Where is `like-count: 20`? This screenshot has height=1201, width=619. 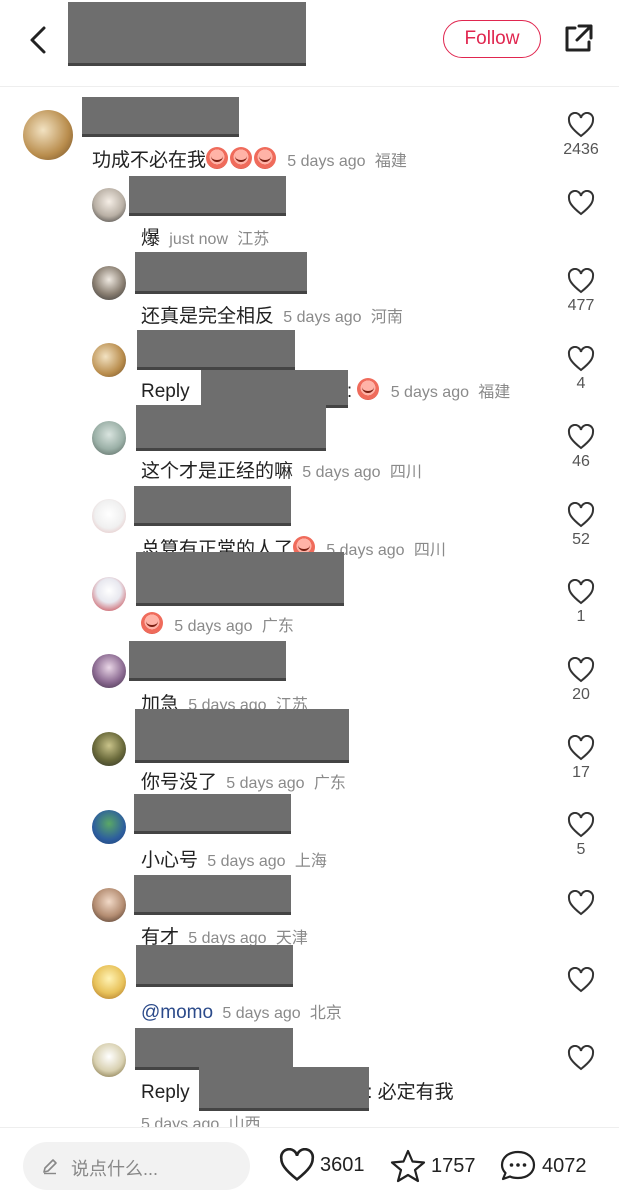 like-count: 20 is located at coordinates (581, 694).